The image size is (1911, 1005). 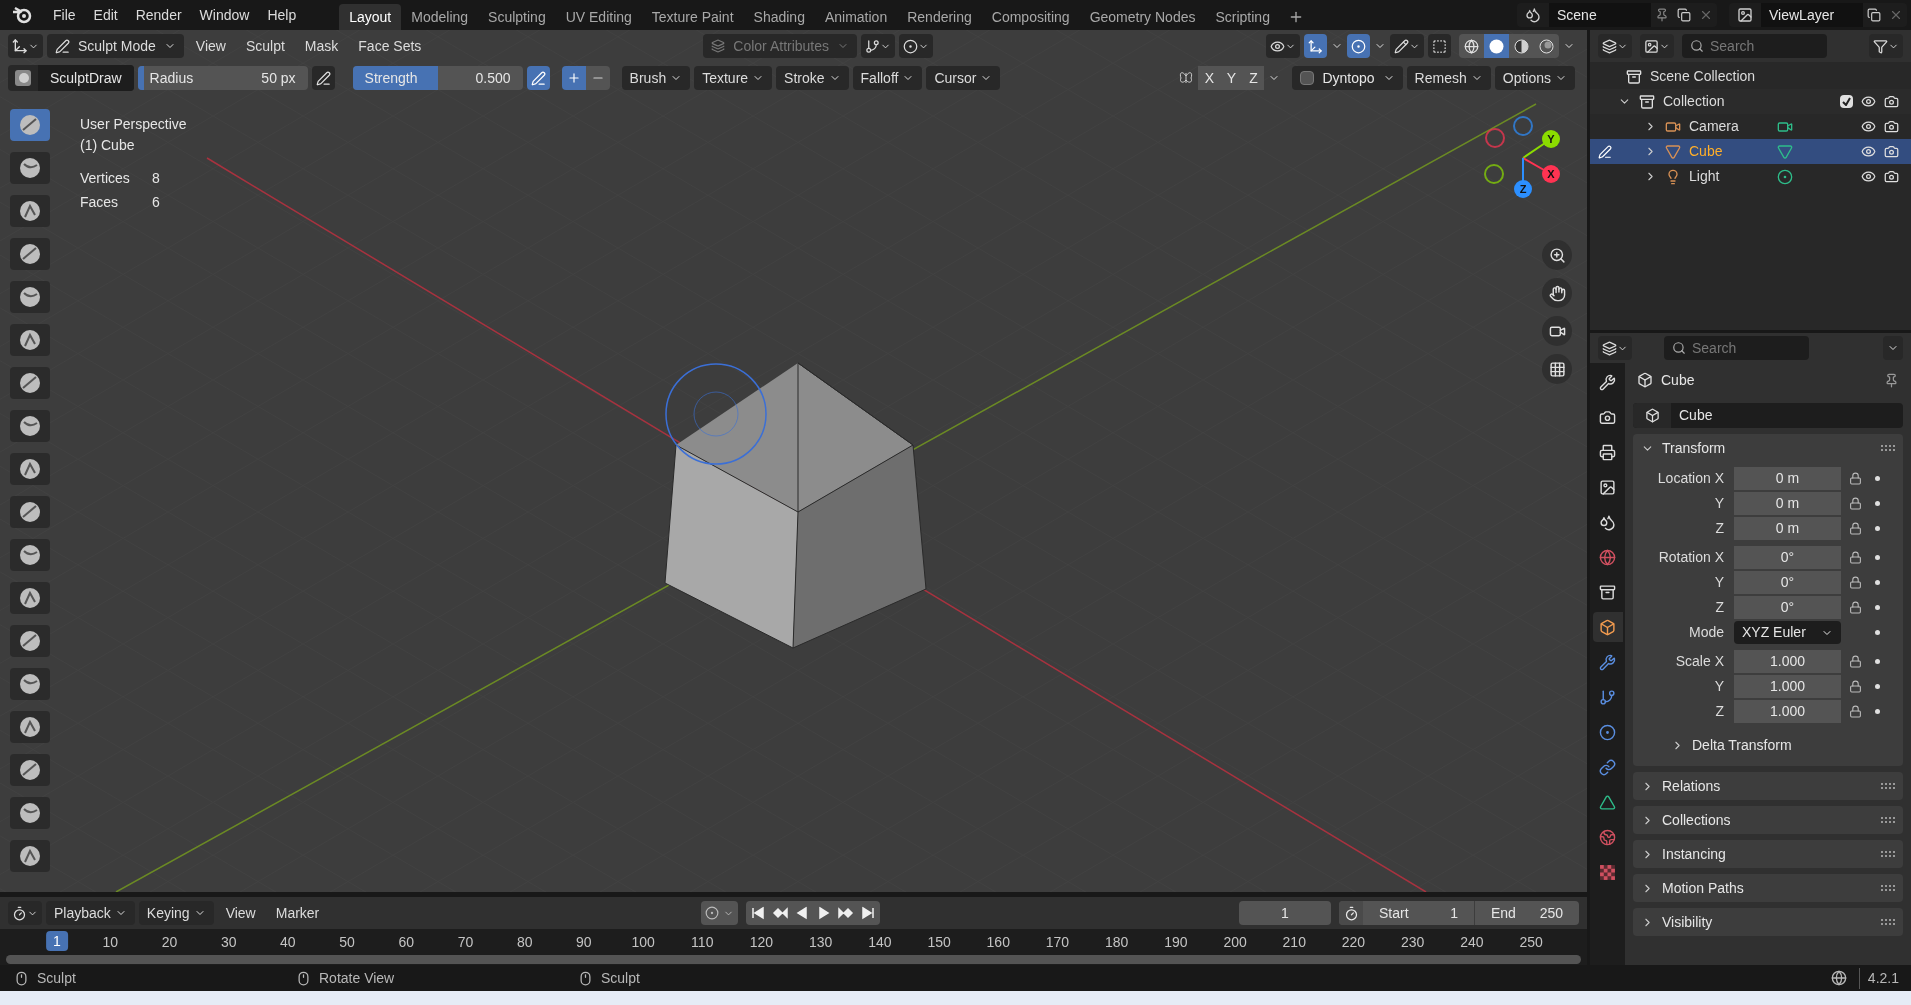 What do you see at coordinates (224, 15) in the screenshot?
I see `menu-item: Window` at bounding box center [224, 15].